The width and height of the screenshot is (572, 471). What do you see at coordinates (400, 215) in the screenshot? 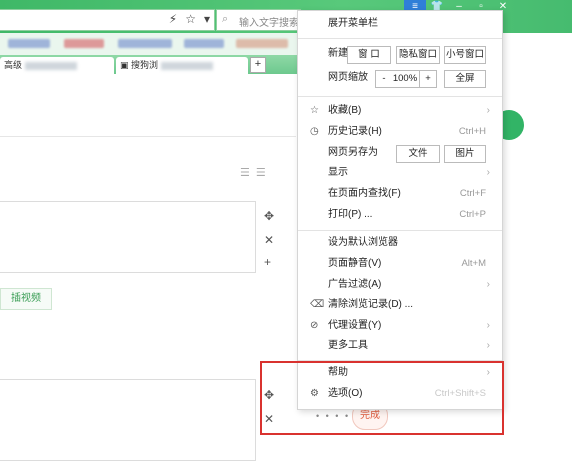
I see `menu-item-print: 打印(P) ... Ctrl+P` at bounding box center [400, 215].